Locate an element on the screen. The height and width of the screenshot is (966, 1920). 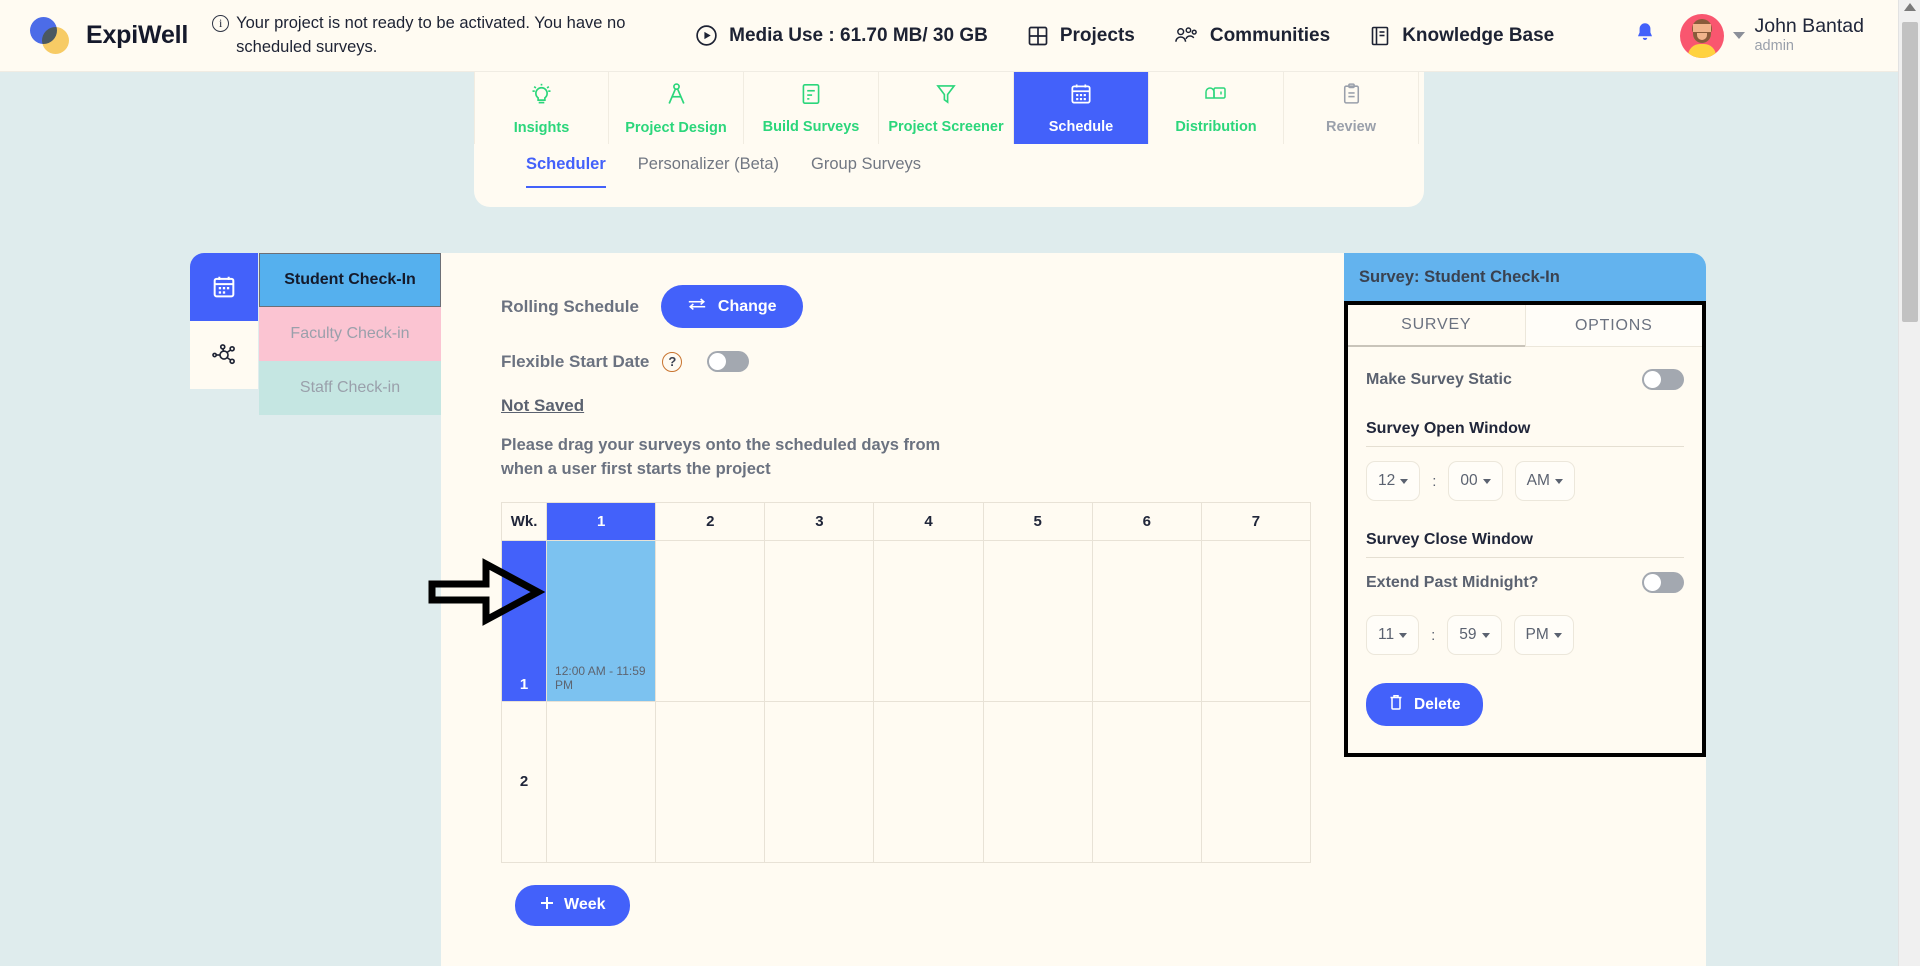
calendar-cell-w1-d6 is located at coordinates (1146, 620).